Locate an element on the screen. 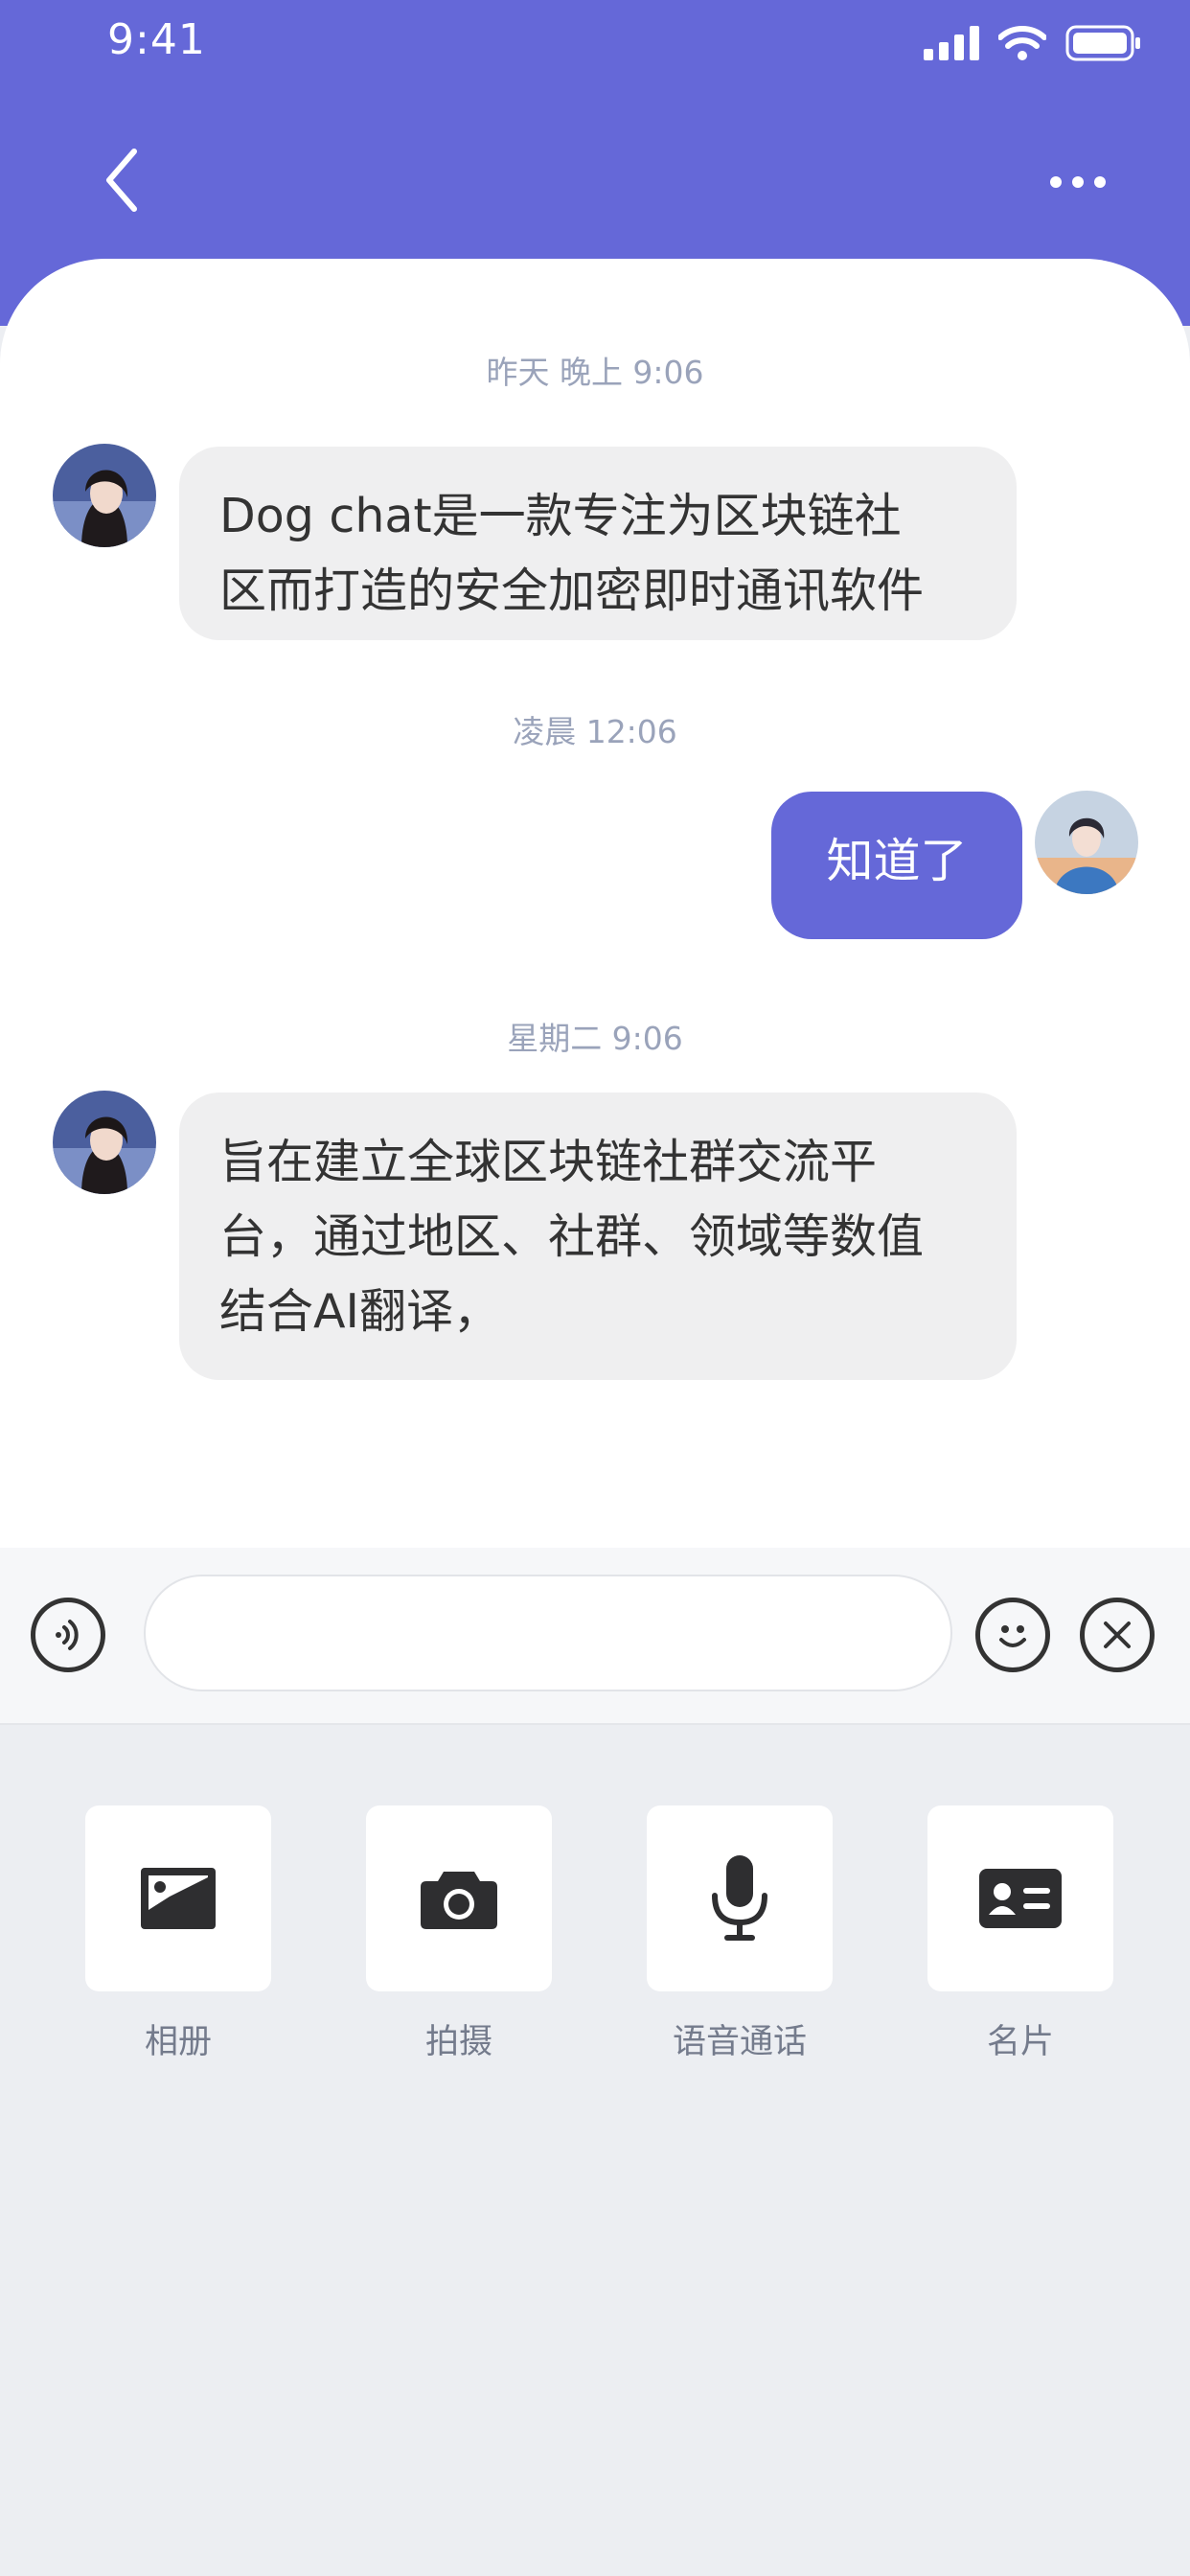  emoji-icon is located at coordinates (1013, 1636).